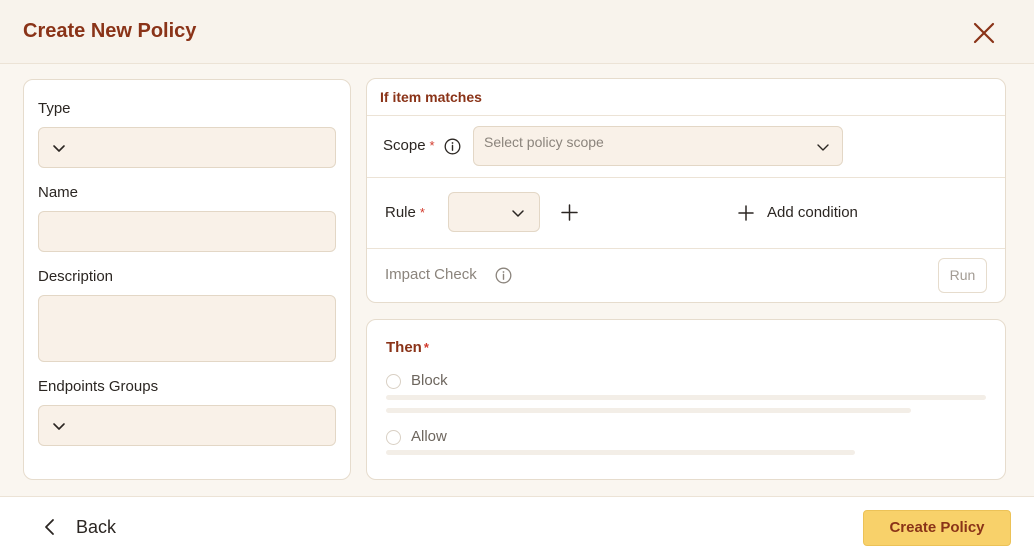  What do you see at coordinates (187, 328) in the screenshot?
I see `description-textarea` at bounding box center [187, 328].